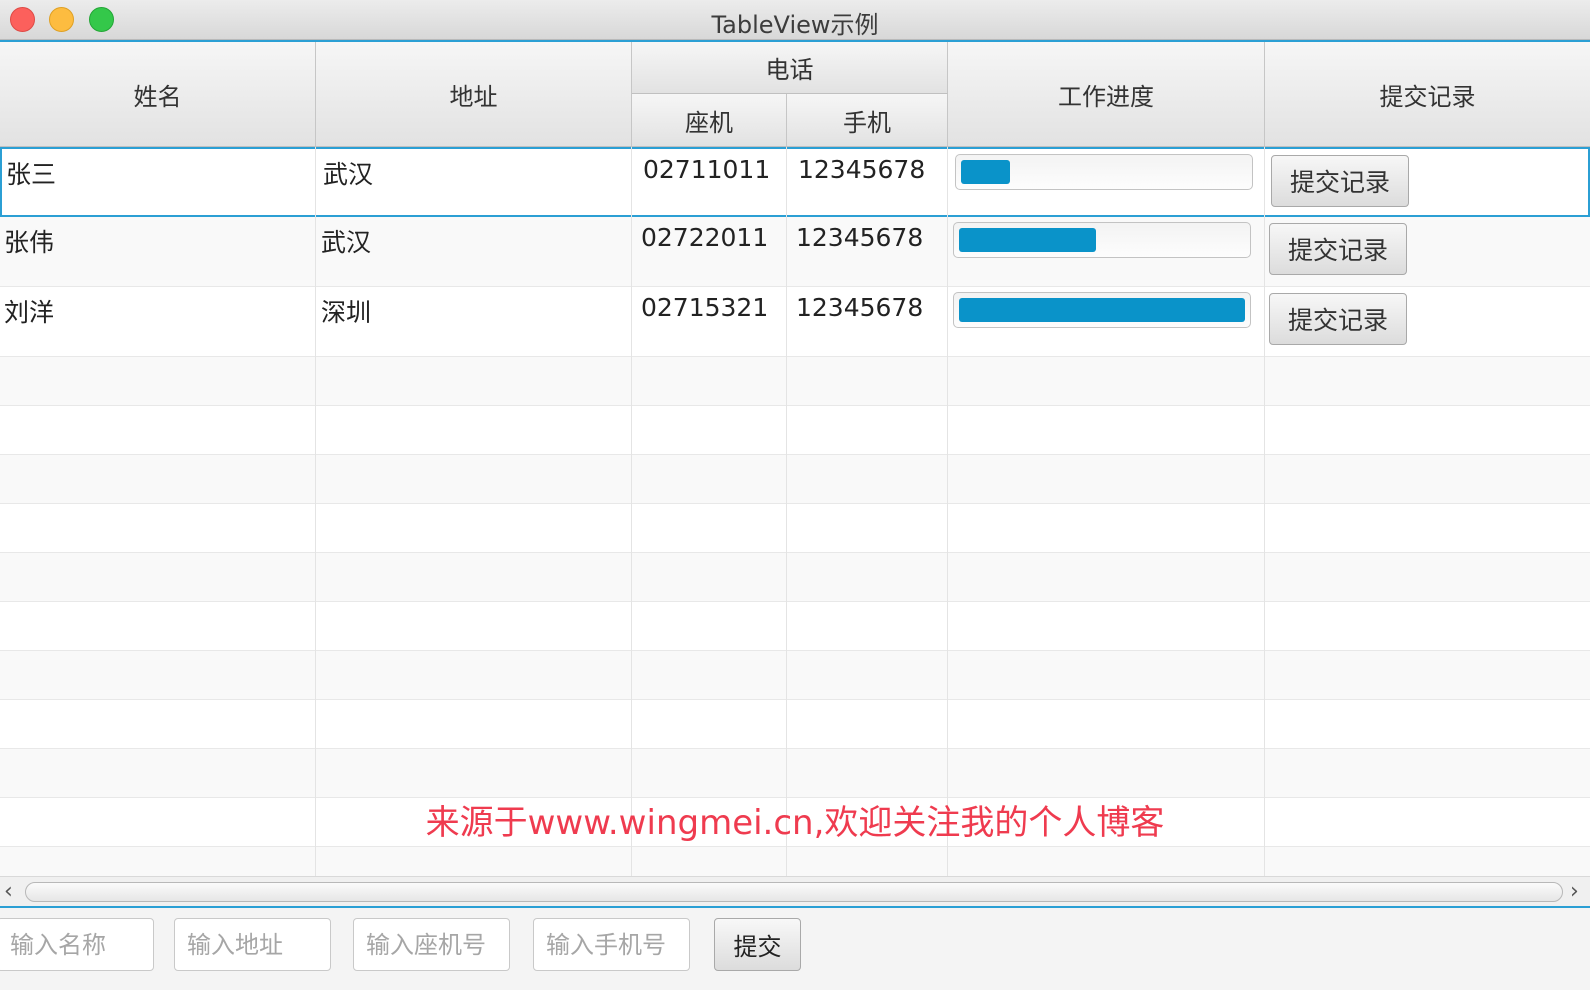 The image size is (1590, 990). Describe the element at coordinates (795, 25) in the screenshot. I see `window-title: TableView示例` at that location.